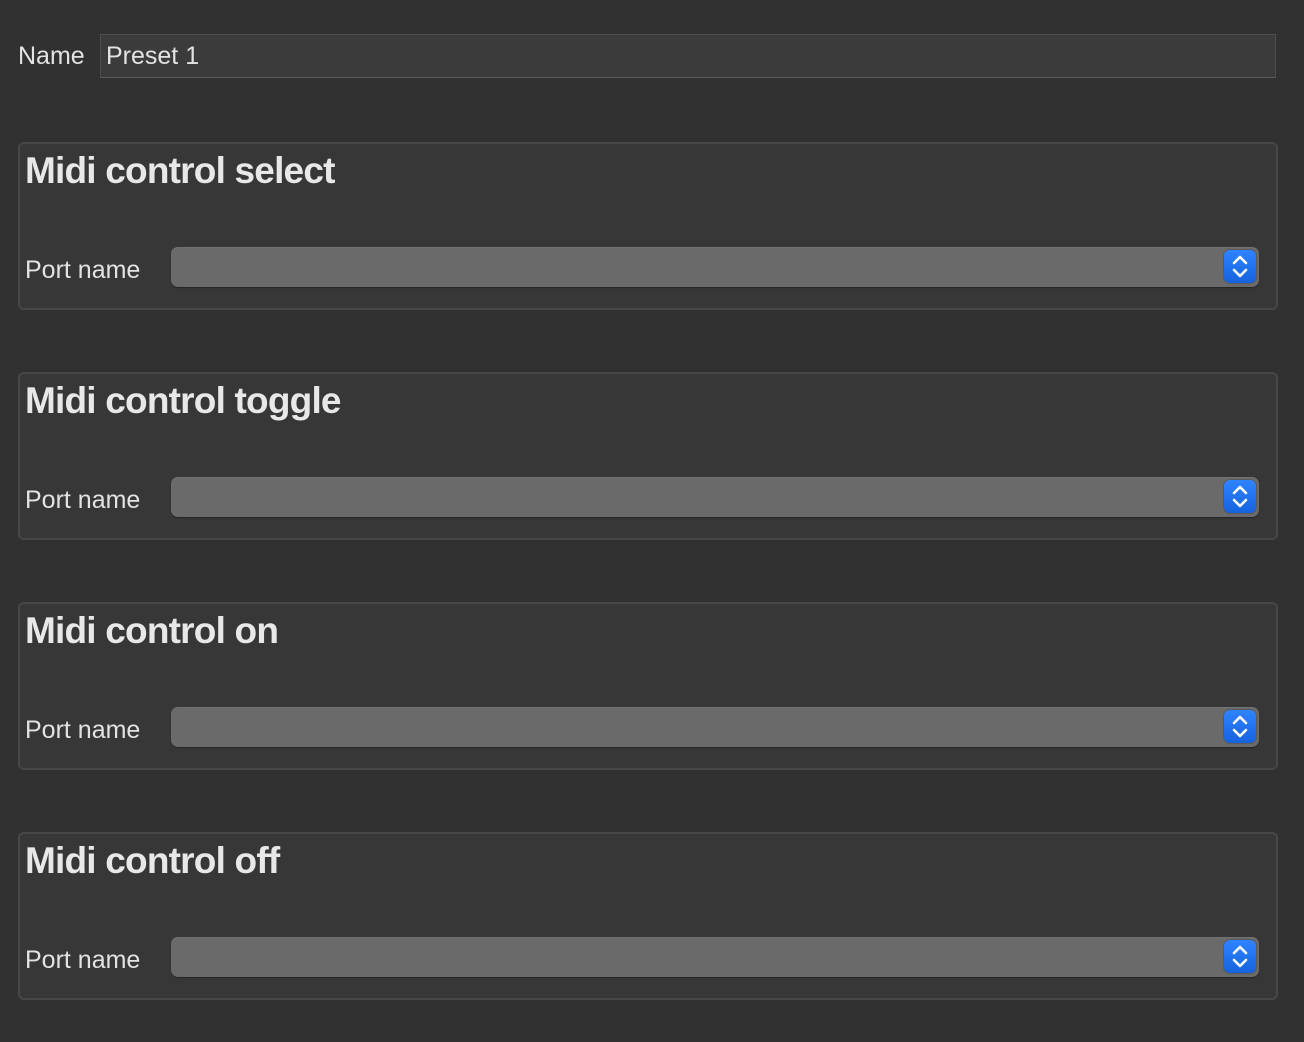  Describe the element at coordinates (51, 56) in the screenshot. I see `name-label: Name` at that location.